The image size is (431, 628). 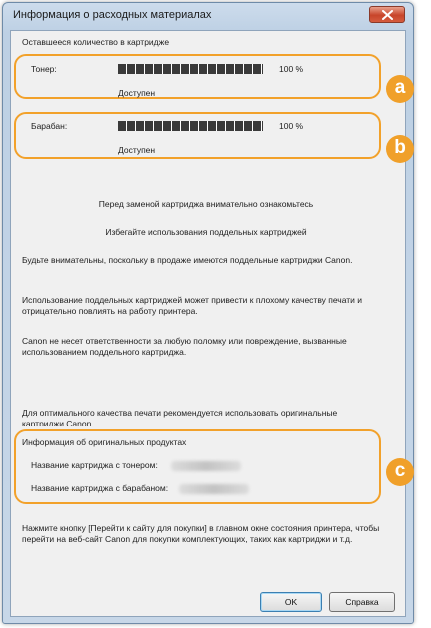 What do you see at coordinates (104, 442) in the screenshot?
I see `product-info-label: Информация об оригинальных продуктах` at bounding box center [104, 442].